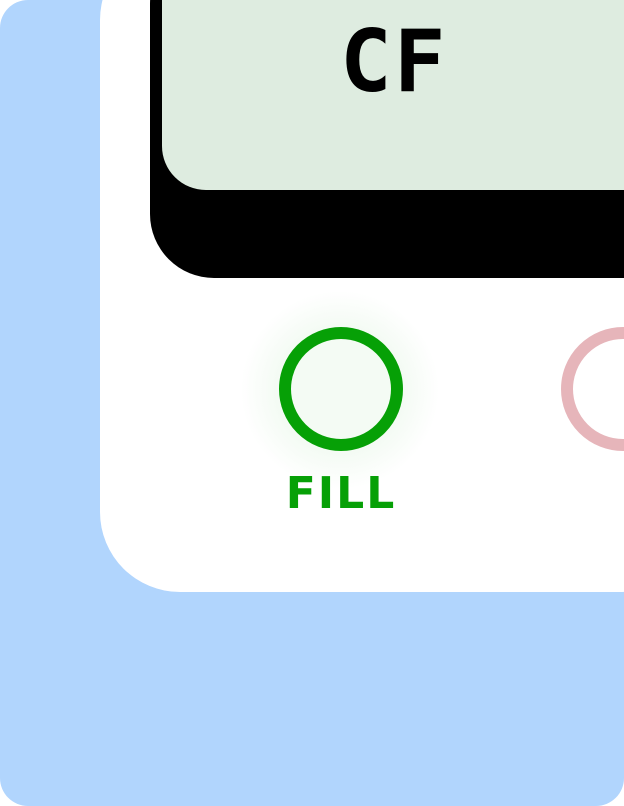 The height and width of the screenshot is (806, 624). Describe the element at coordinates (394, 62) in the screenshot. I see `display-text: CF` at that location.